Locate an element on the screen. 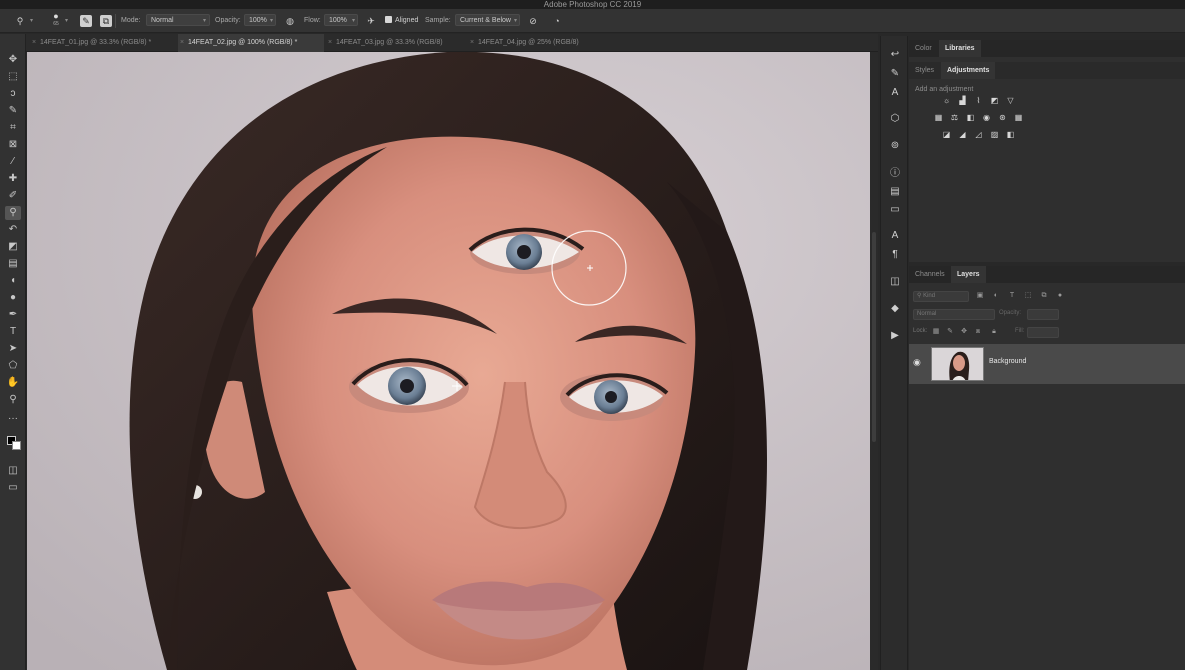 This screenshot has height=670, width=1185. lock-position-icon: ✥ is located at coordinates (964, 332).